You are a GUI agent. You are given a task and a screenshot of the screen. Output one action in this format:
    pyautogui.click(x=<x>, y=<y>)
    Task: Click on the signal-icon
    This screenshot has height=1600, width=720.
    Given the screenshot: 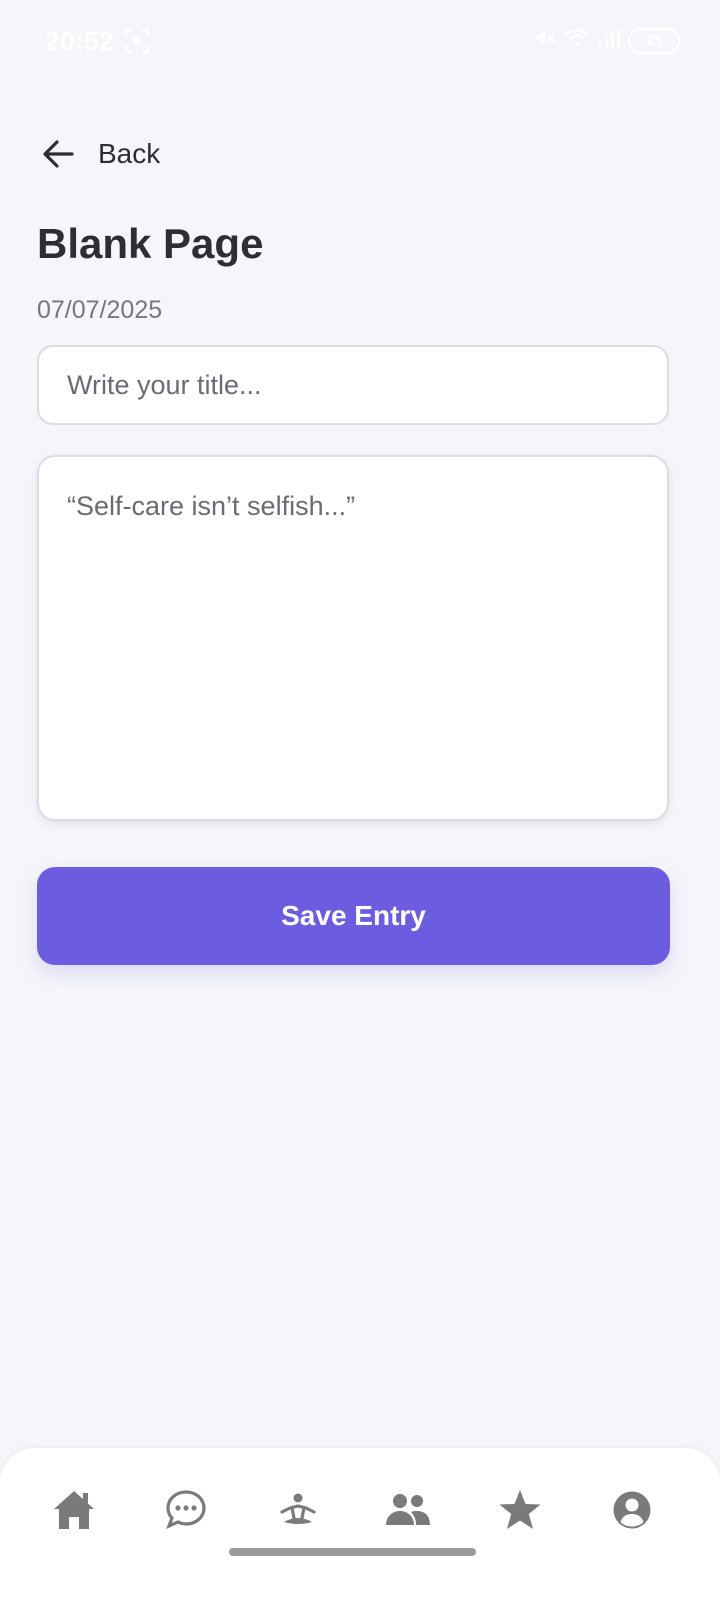 What is the action you would take?
    pyautogui.click(x=609, y=40)
    